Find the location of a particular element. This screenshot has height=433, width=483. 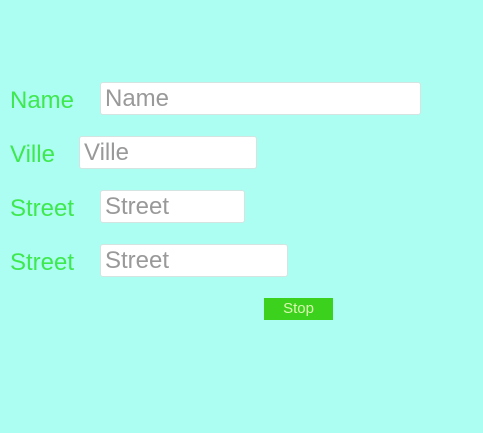

stop-button: Stop is located at coordinates (298, 309).